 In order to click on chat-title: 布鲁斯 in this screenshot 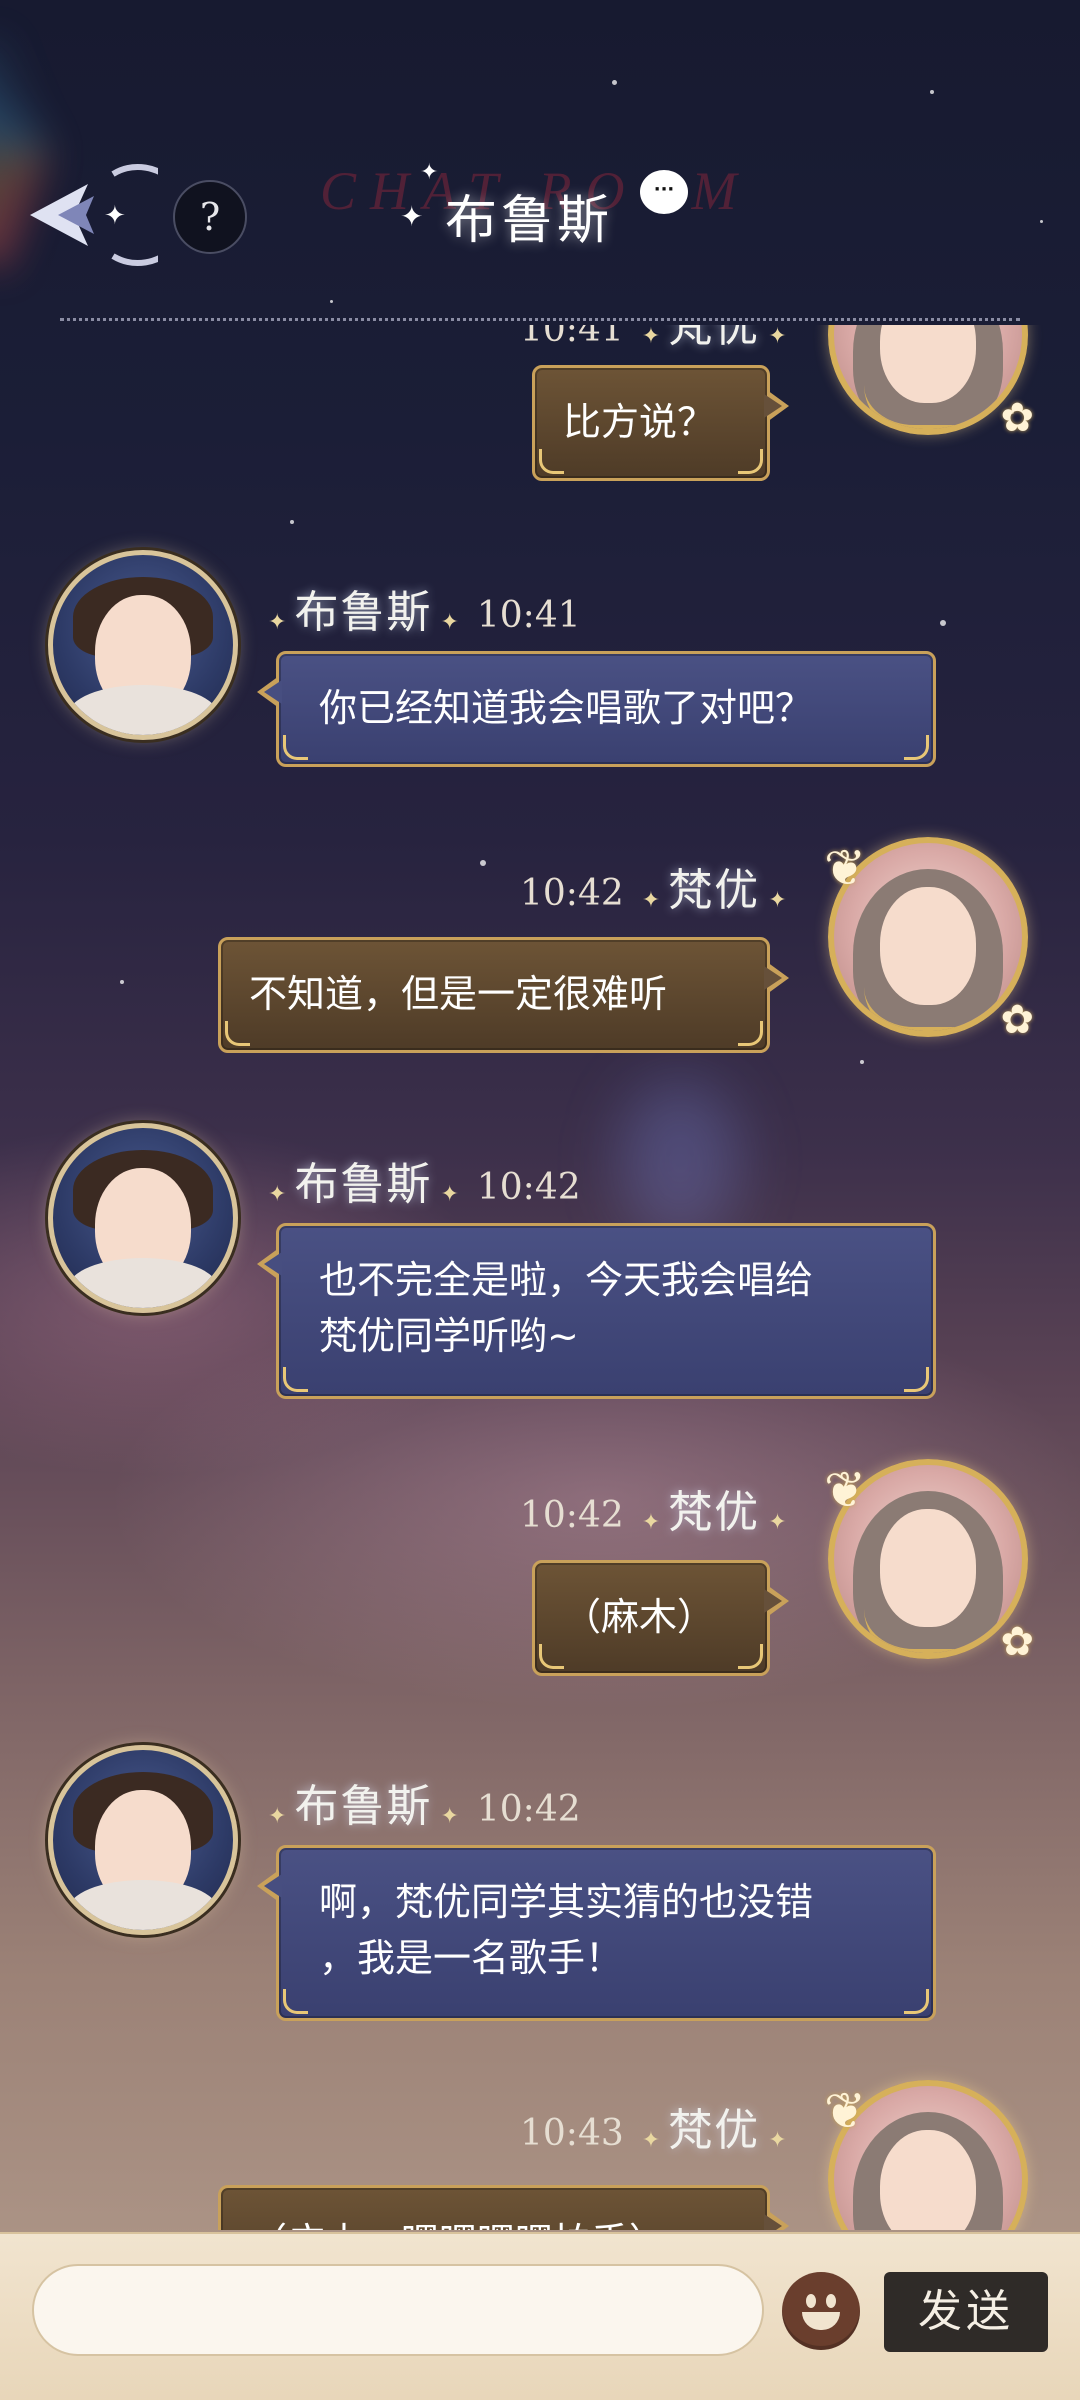, I will do `click(529, 221)`.